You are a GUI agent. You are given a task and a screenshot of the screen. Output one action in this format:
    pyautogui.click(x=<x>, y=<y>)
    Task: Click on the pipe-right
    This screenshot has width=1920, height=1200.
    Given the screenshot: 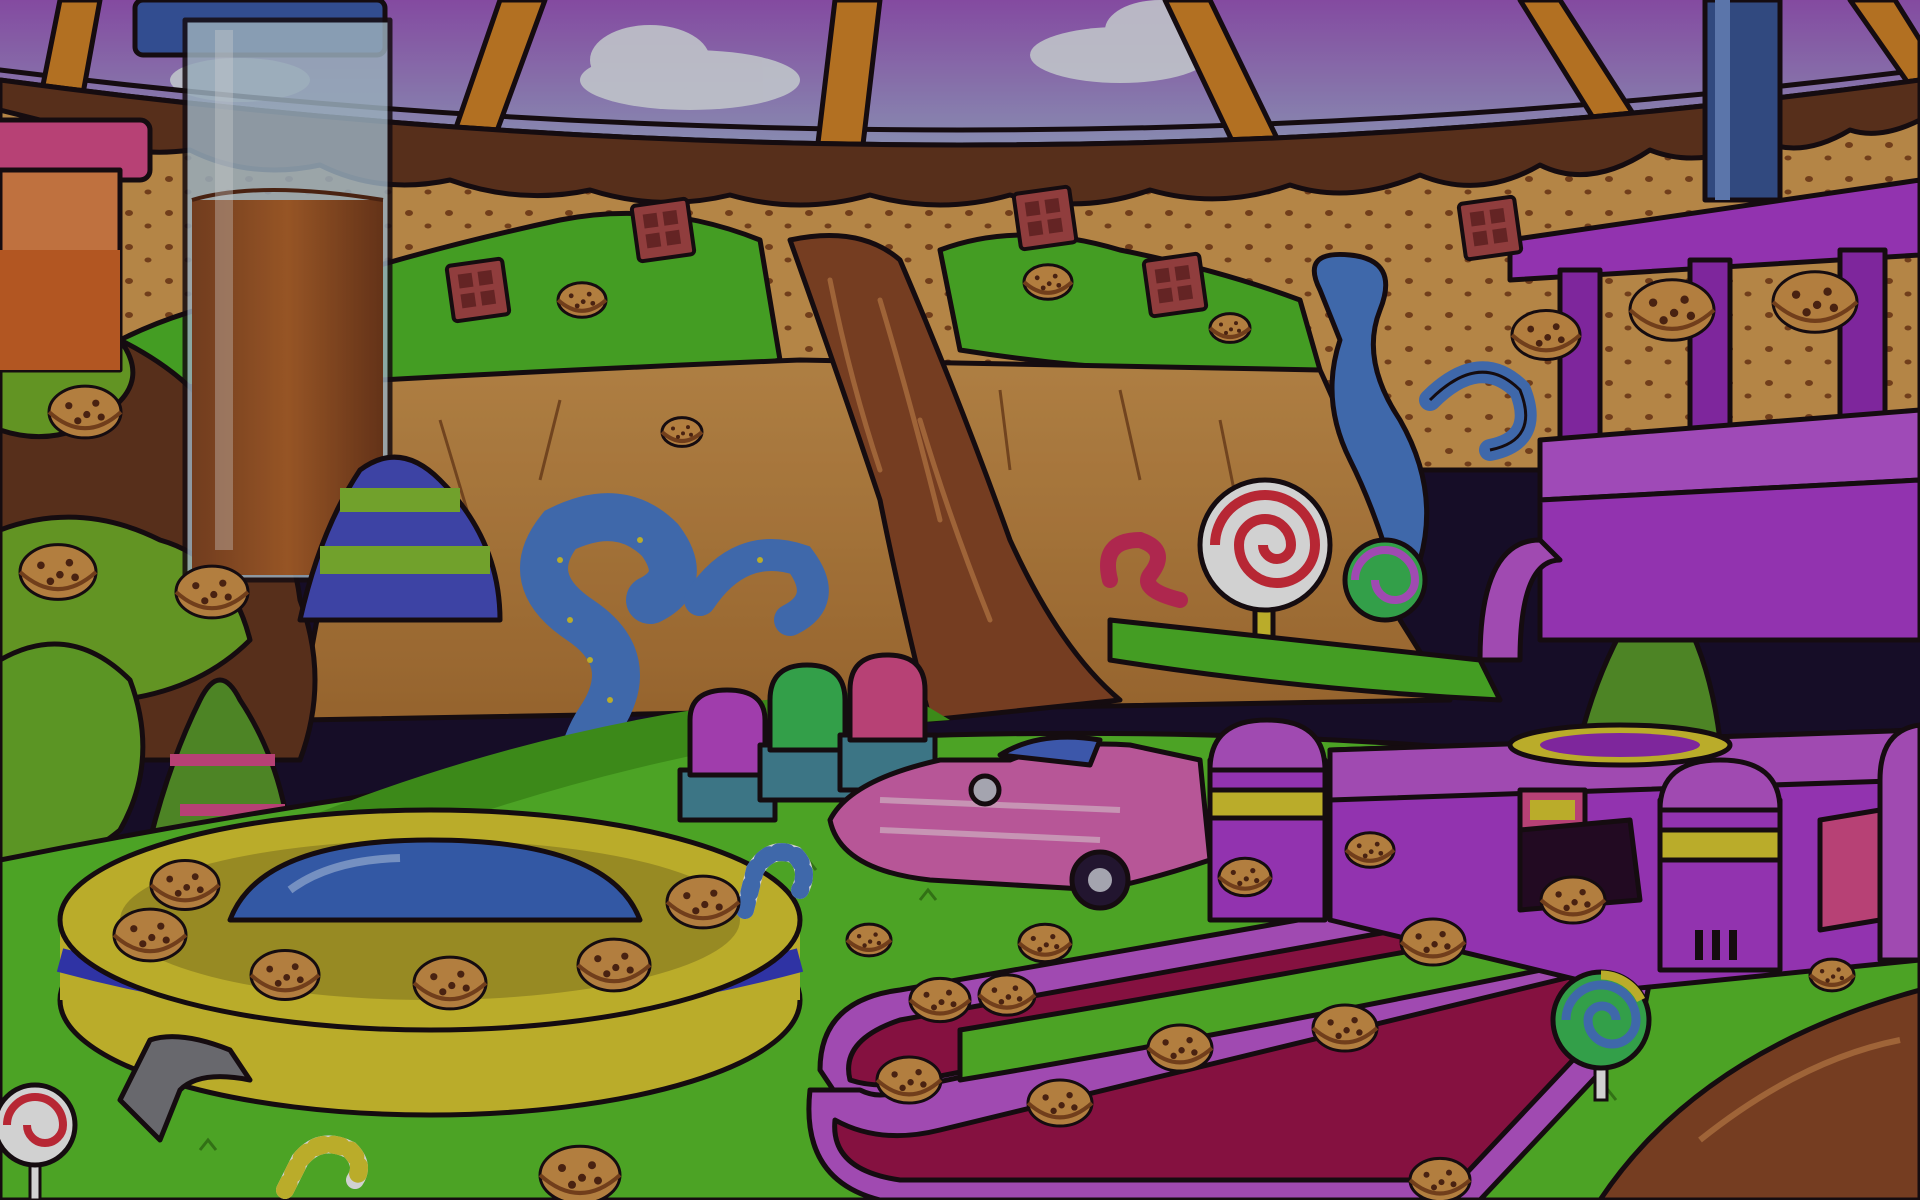 What is the action you would take?
    pyautogui.click(x=1742, y=101)
    